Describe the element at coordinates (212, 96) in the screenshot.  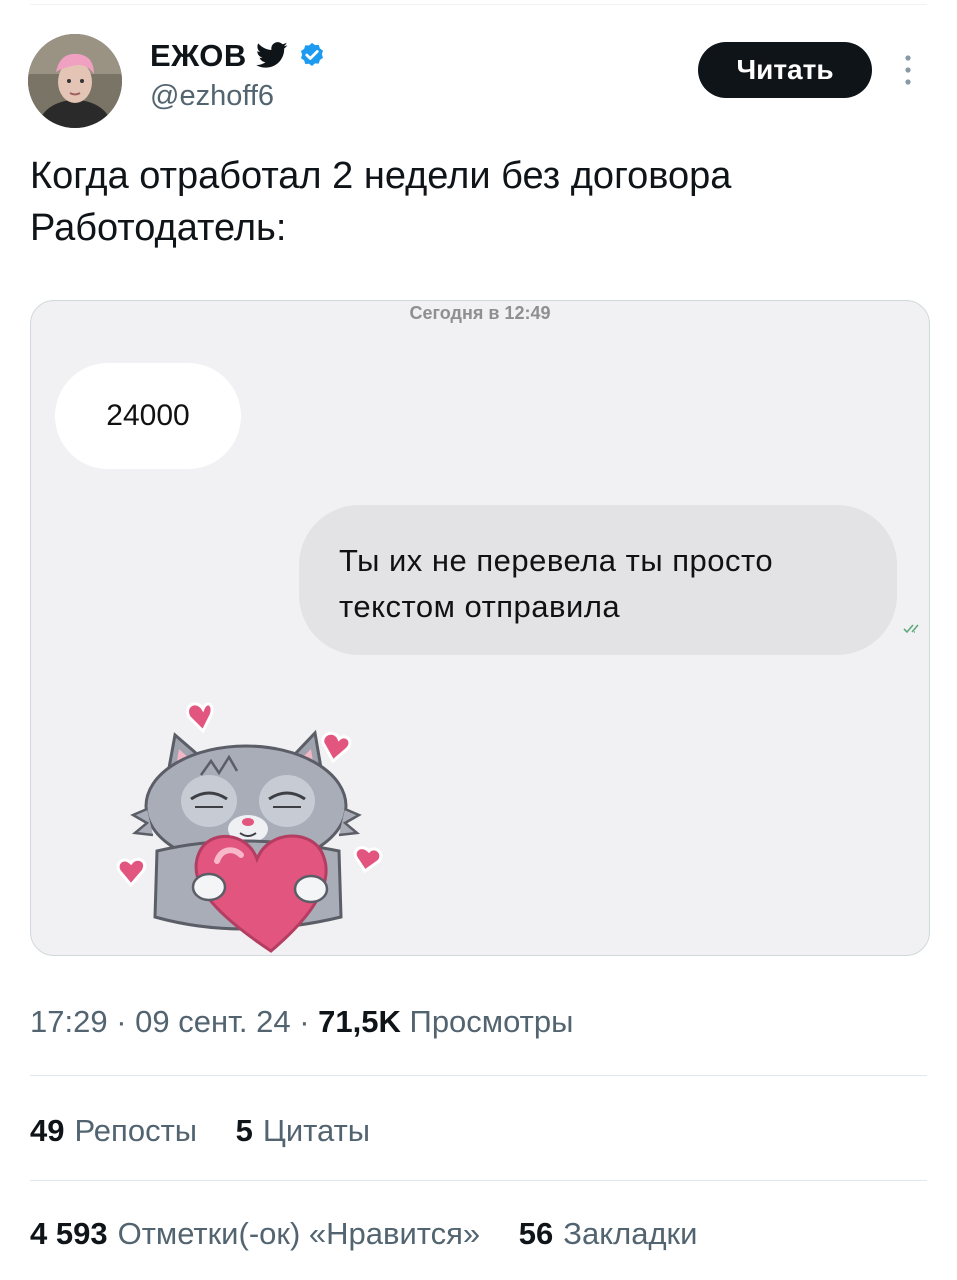
I see `author-handle: @ezhoff6` at that location.